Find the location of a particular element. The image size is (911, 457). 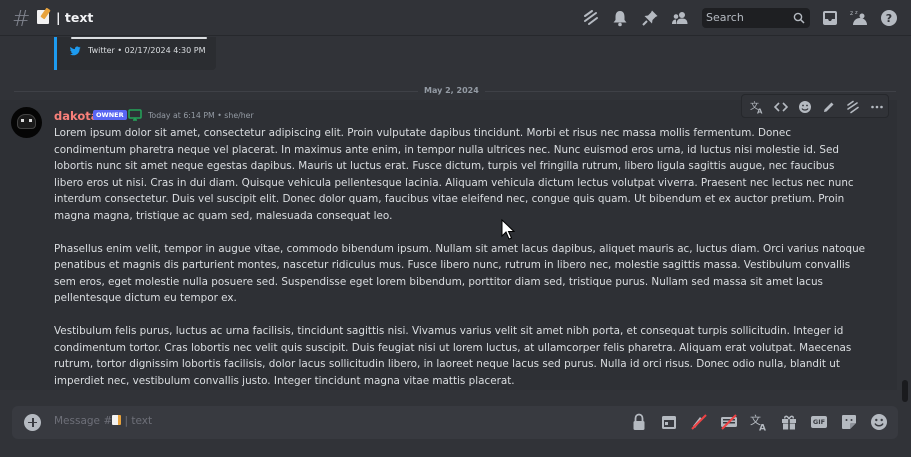

search-placeholder: Search is located at coordinates (725, 17).